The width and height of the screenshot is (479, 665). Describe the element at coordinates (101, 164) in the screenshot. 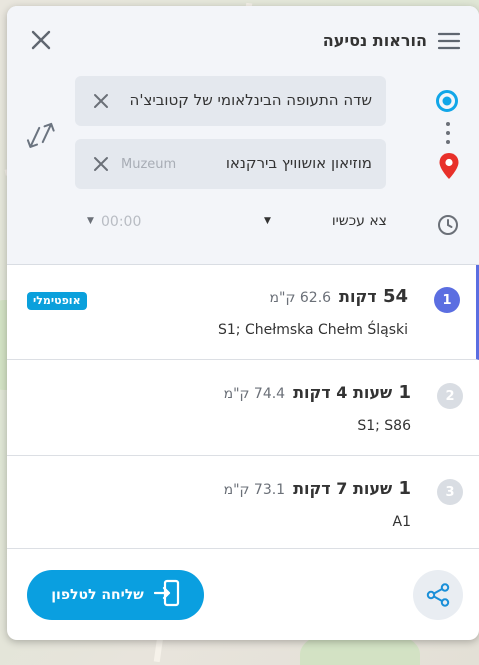

I see `clear-destination-icon` at that location.